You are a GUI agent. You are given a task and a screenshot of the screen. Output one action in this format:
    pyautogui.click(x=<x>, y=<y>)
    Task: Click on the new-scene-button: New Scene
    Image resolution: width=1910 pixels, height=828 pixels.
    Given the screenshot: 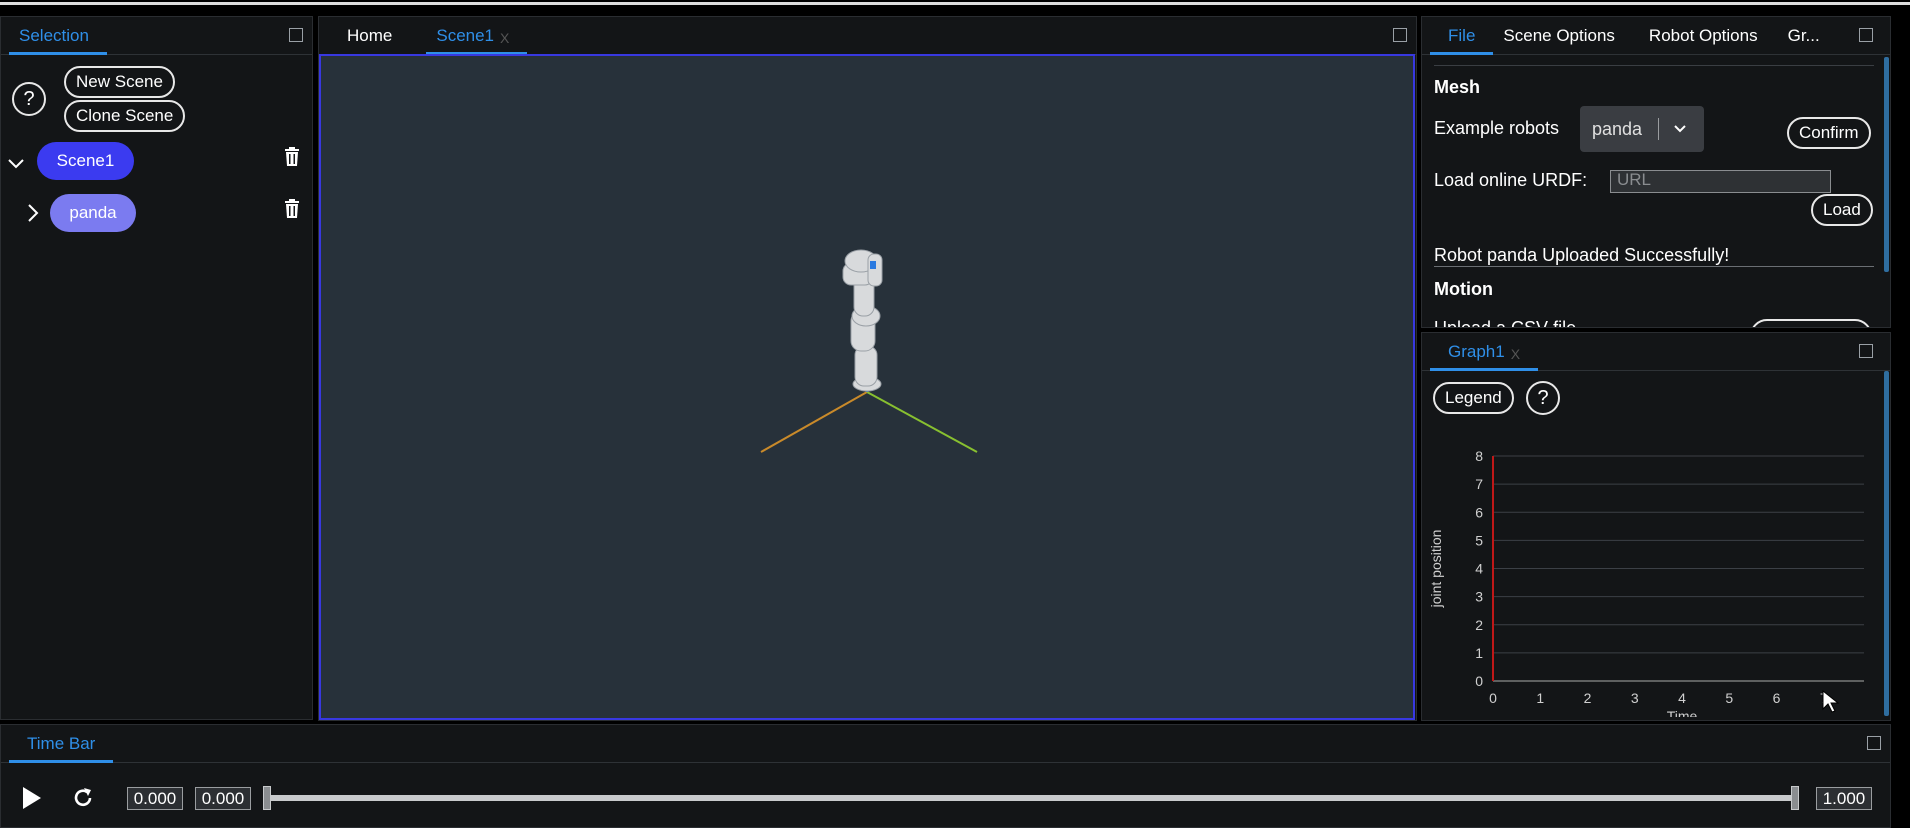 What is the action you would take?
    pyautogui.click(x=119, y=82)
    